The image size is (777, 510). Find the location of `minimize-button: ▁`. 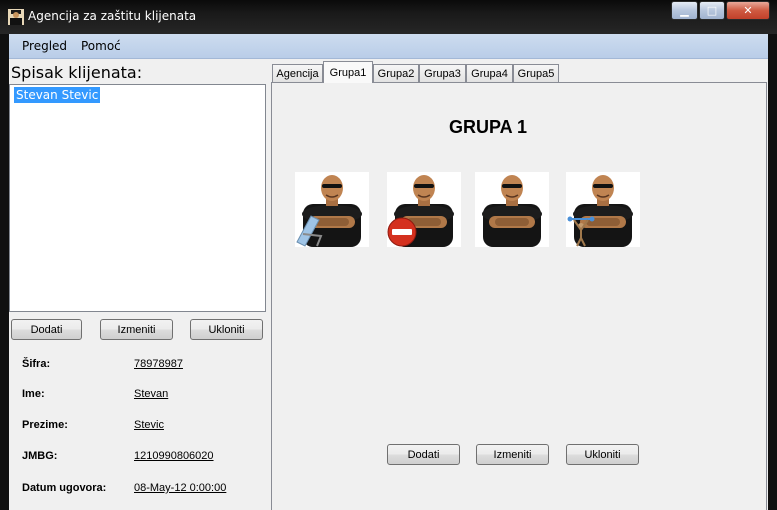

minimize-button: ▁ is located at coordinates (684, 10).